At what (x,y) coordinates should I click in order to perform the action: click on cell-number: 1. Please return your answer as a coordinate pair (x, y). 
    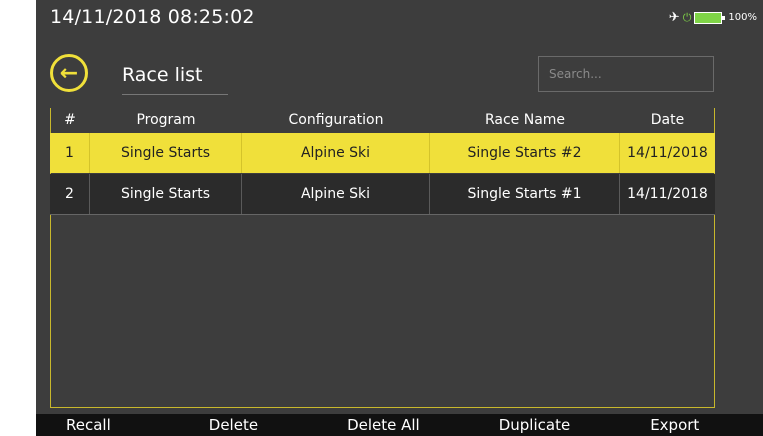
    Looking at the image, I should click on (70, 153).